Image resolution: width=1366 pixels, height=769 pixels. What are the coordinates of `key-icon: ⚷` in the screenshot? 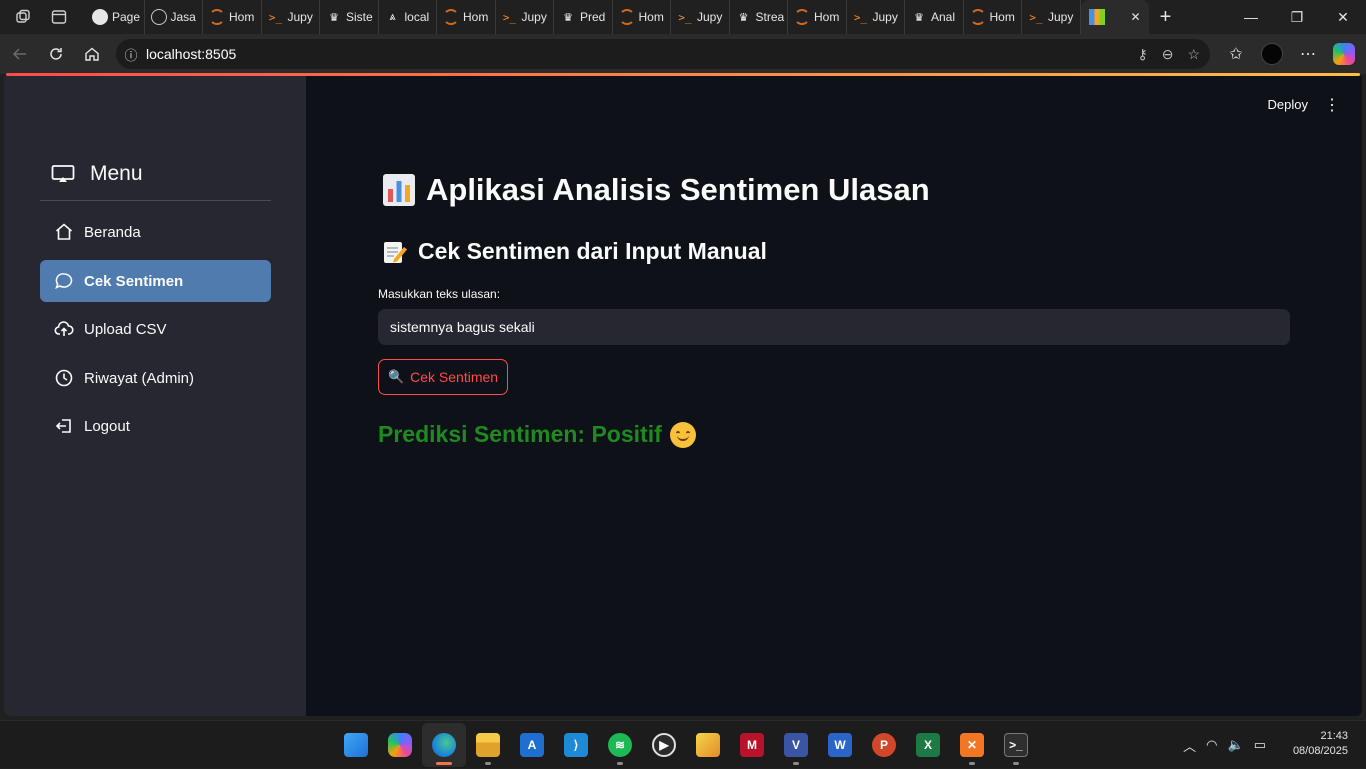 It's located at (1142, 54).